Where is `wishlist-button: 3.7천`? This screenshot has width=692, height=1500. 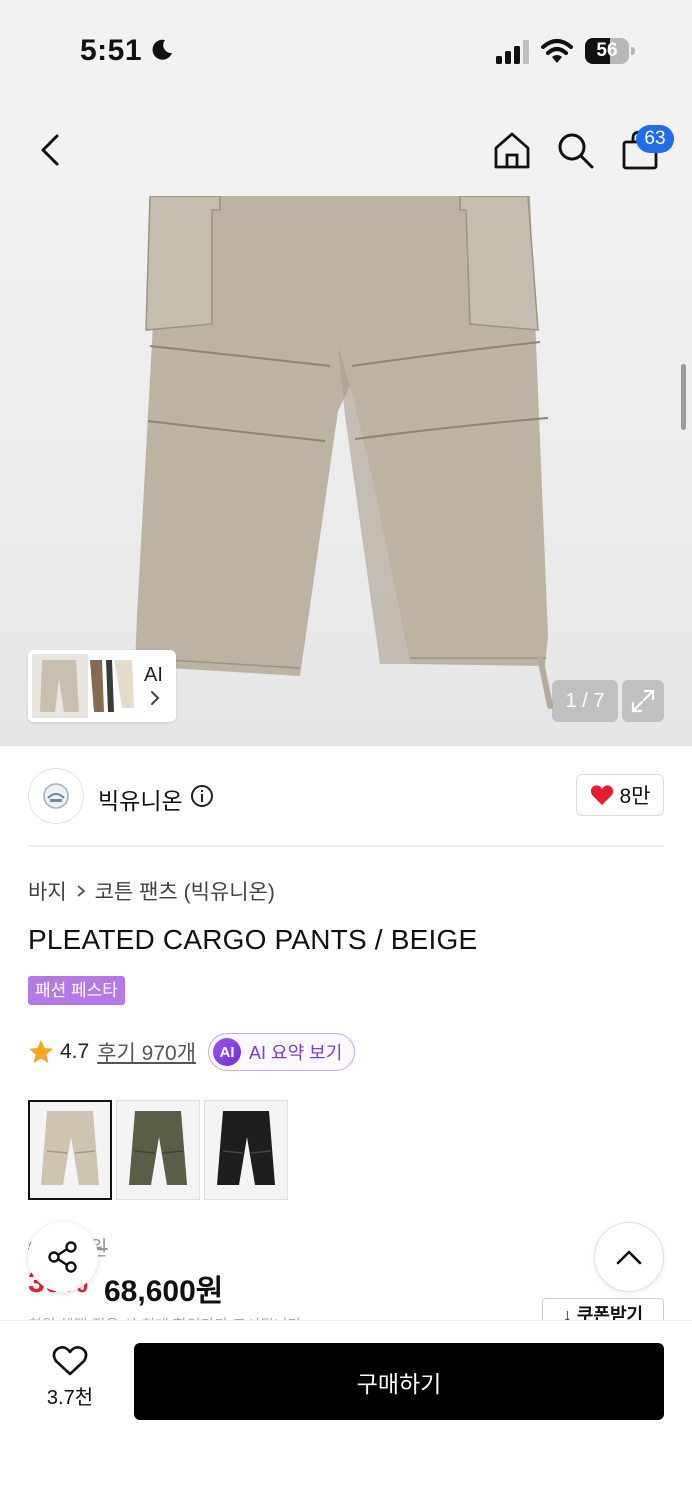
wishlist-button: 3.7천 is located at coordinates (70, 1385).